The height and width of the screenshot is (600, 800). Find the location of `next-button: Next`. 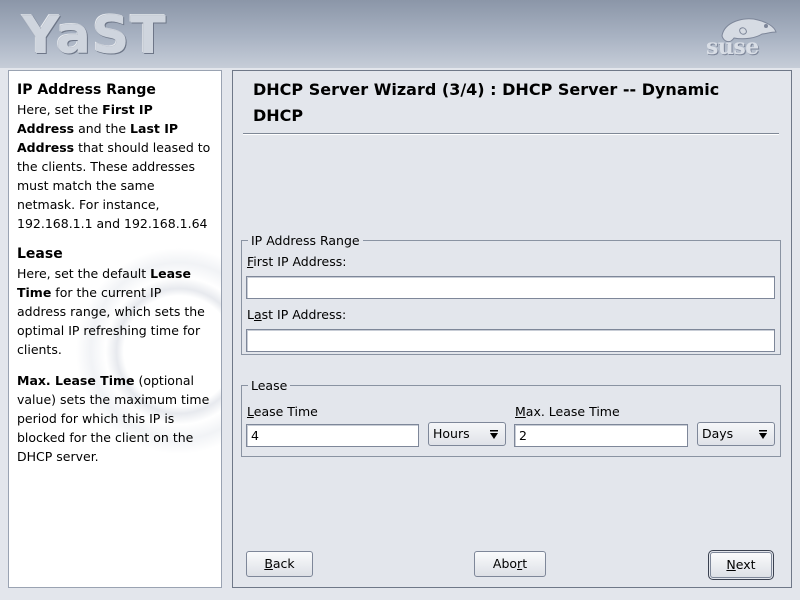

next-button: Next is located at coordinates (741, 565).